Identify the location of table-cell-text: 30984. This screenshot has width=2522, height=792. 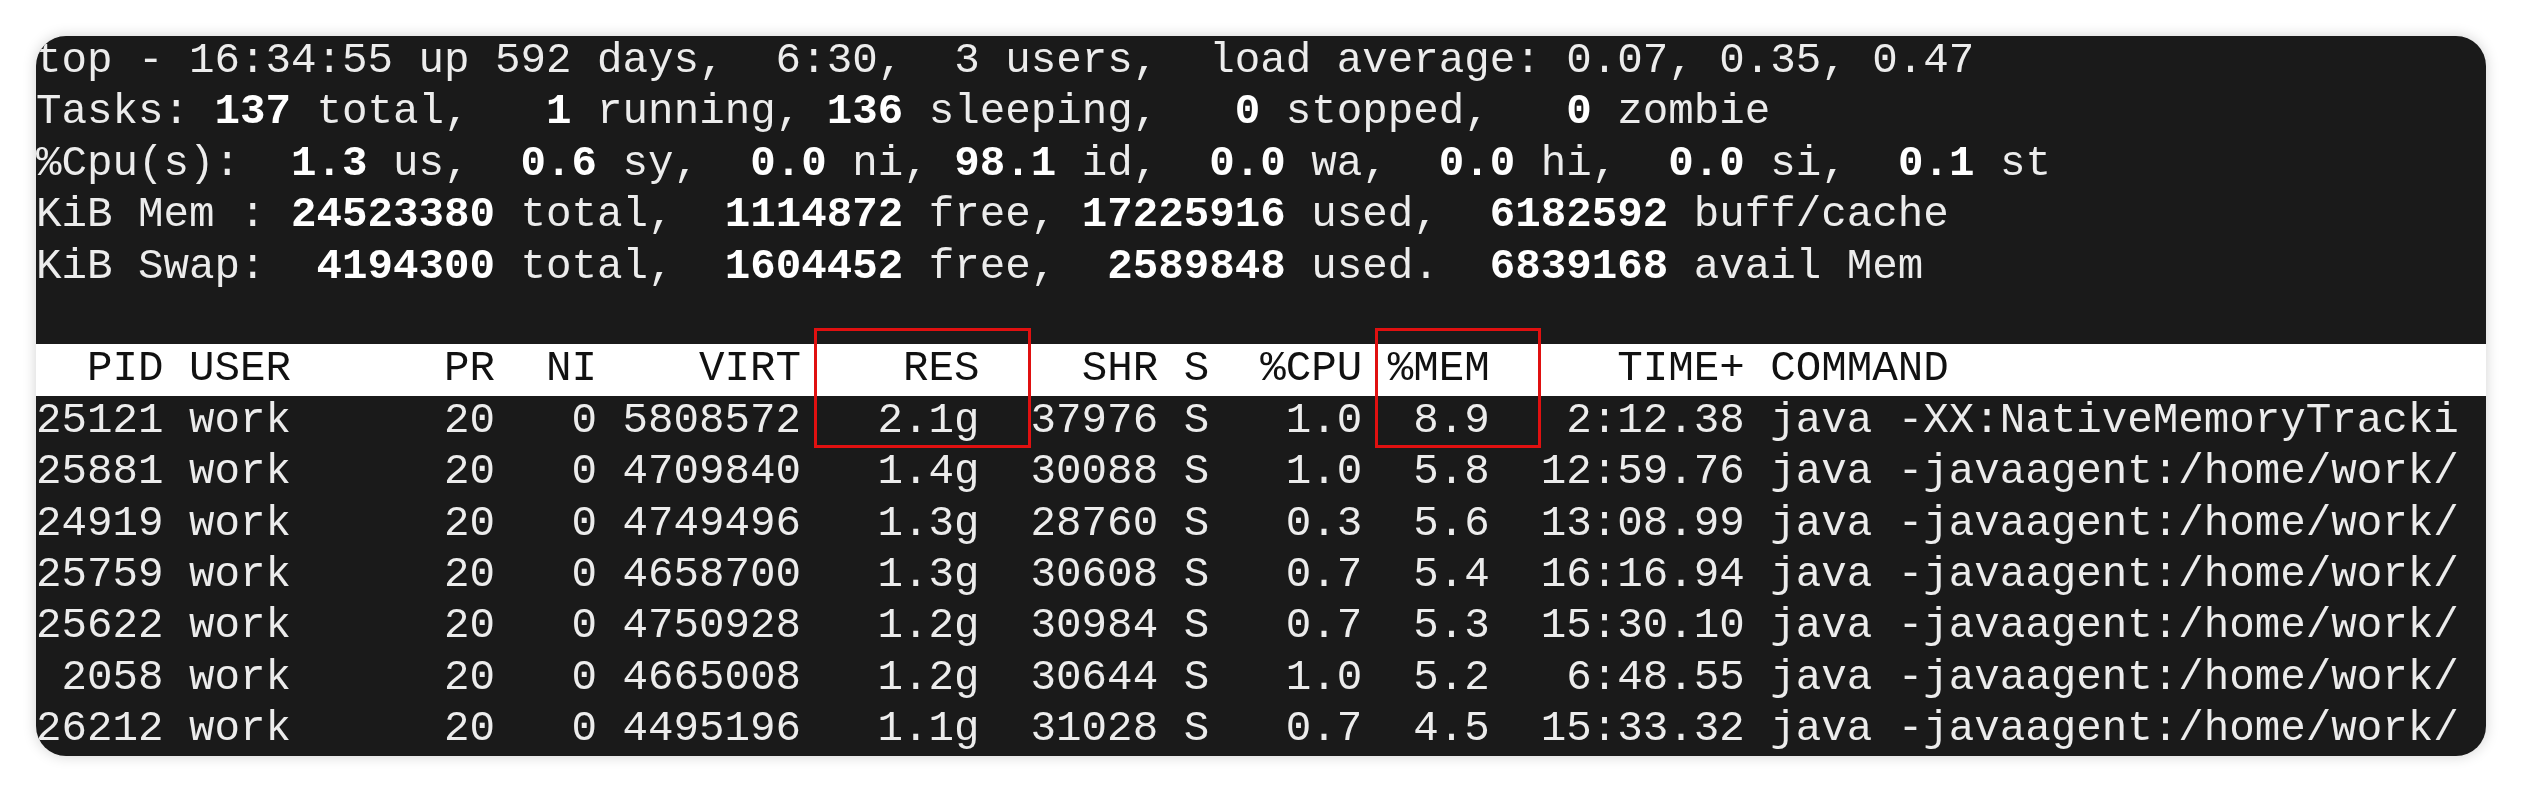
(1094, 627).